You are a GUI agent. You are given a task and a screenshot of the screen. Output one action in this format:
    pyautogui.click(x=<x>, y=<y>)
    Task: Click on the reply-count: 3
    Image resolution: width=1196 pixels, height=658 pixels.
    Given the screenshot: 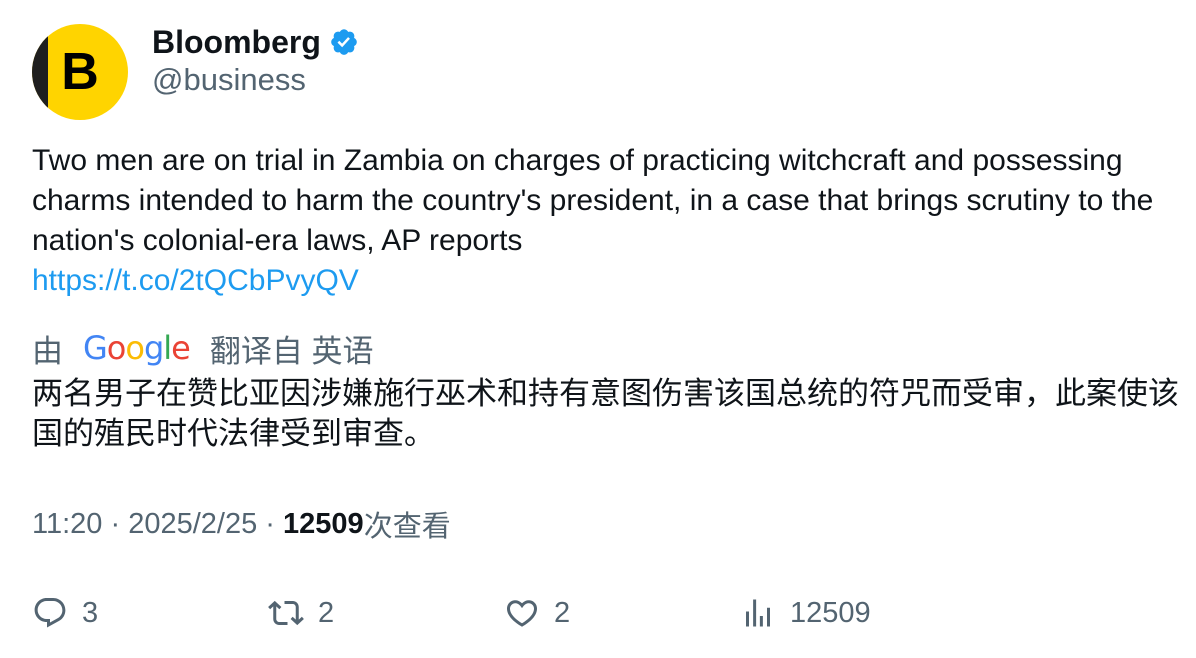 What is the action you would take?
    pyautogui.click(x=90, y=612)
    